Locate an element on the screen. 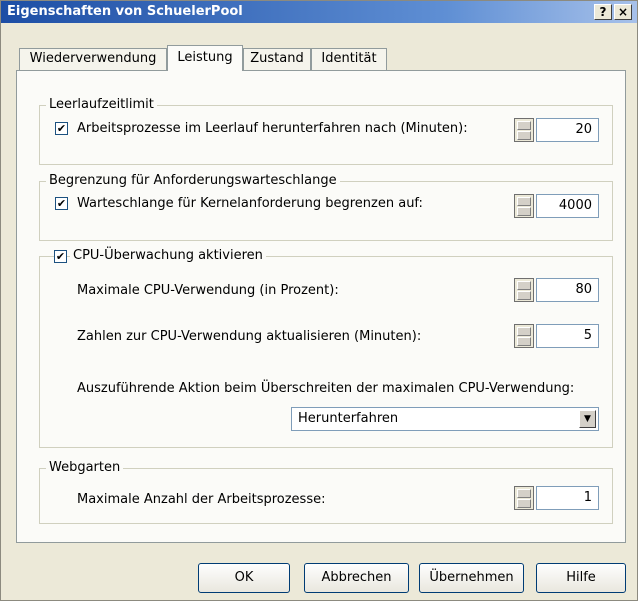  apply-button: Übernehmen is located at coordinates (471, 578).